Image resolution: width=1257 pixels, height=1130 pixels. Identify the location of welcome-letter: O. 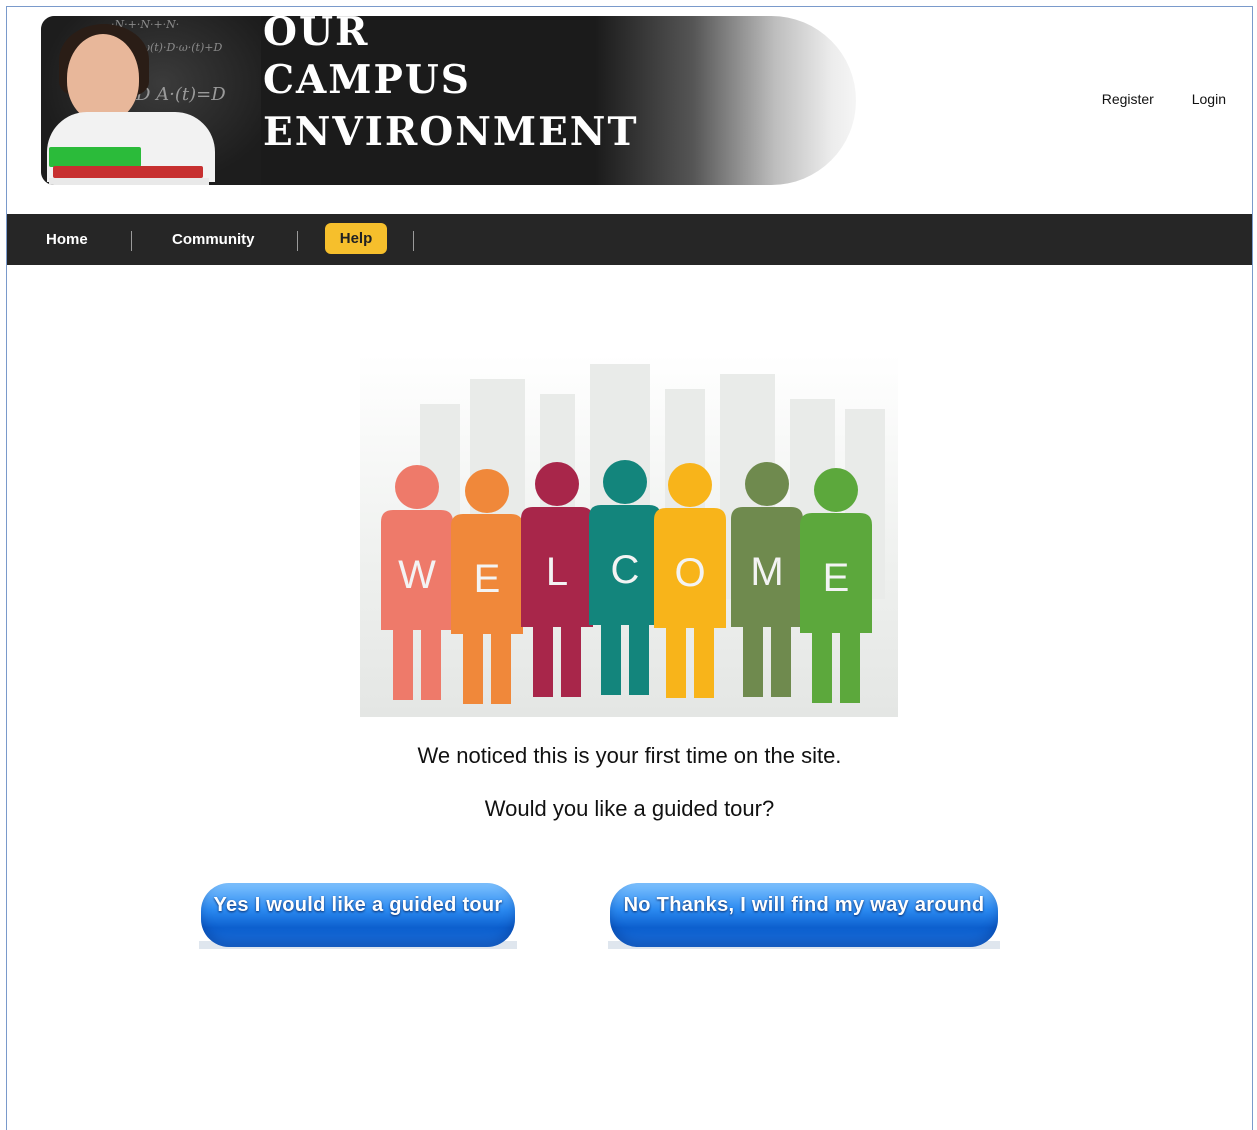
(689, 573).